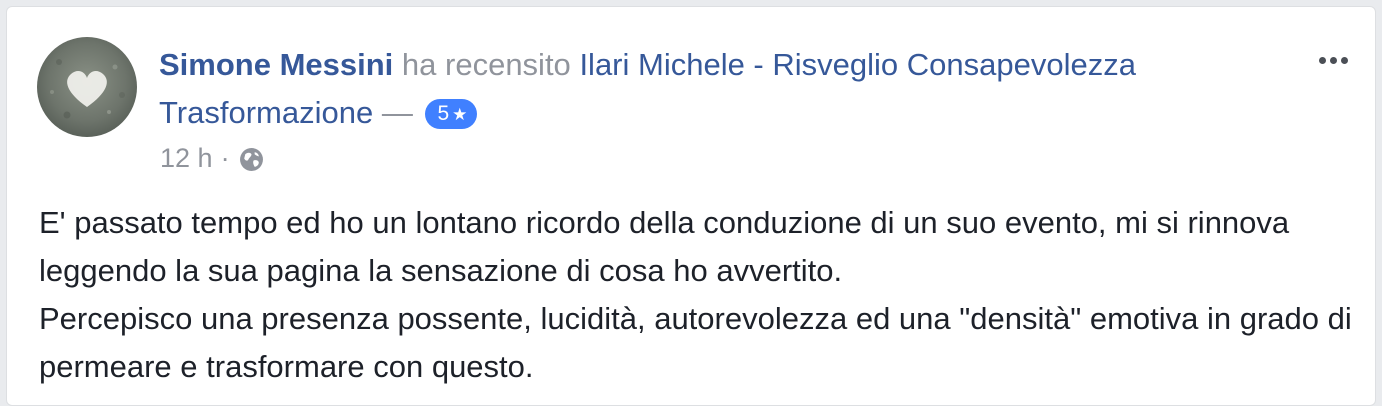 This screenshot has width=1382, height=406. Describe the element at coordinates (251, 158) in the screenshot. I see `globe-icon` at that location.